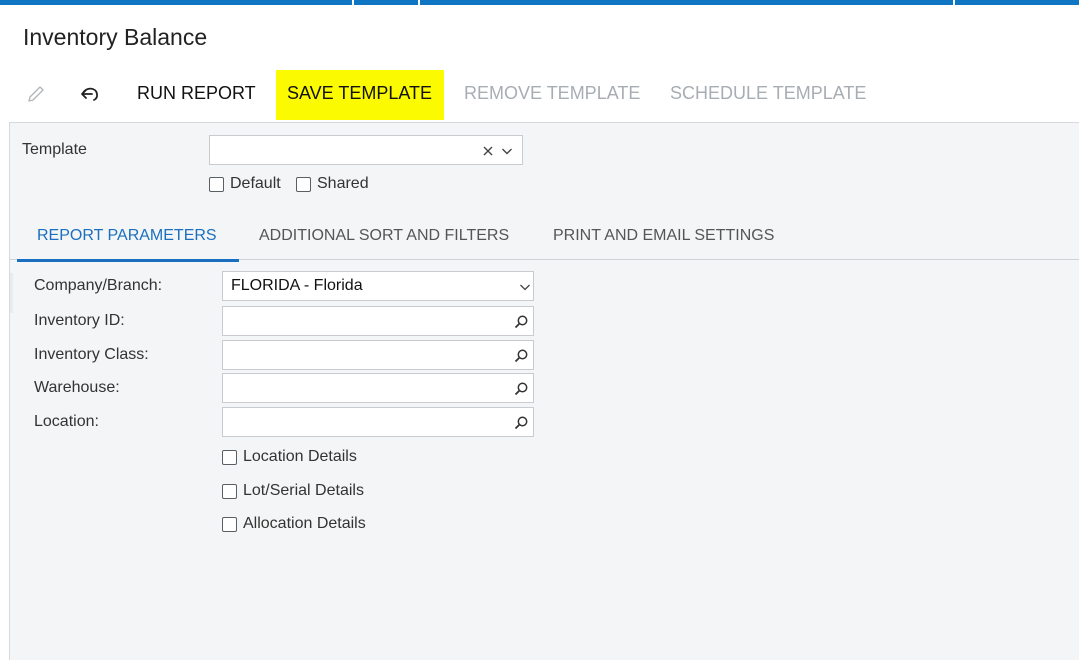  What do you see at coordinates (366, 150) in the screenshot?
I see `template-select` at bounding box center [366, 150].